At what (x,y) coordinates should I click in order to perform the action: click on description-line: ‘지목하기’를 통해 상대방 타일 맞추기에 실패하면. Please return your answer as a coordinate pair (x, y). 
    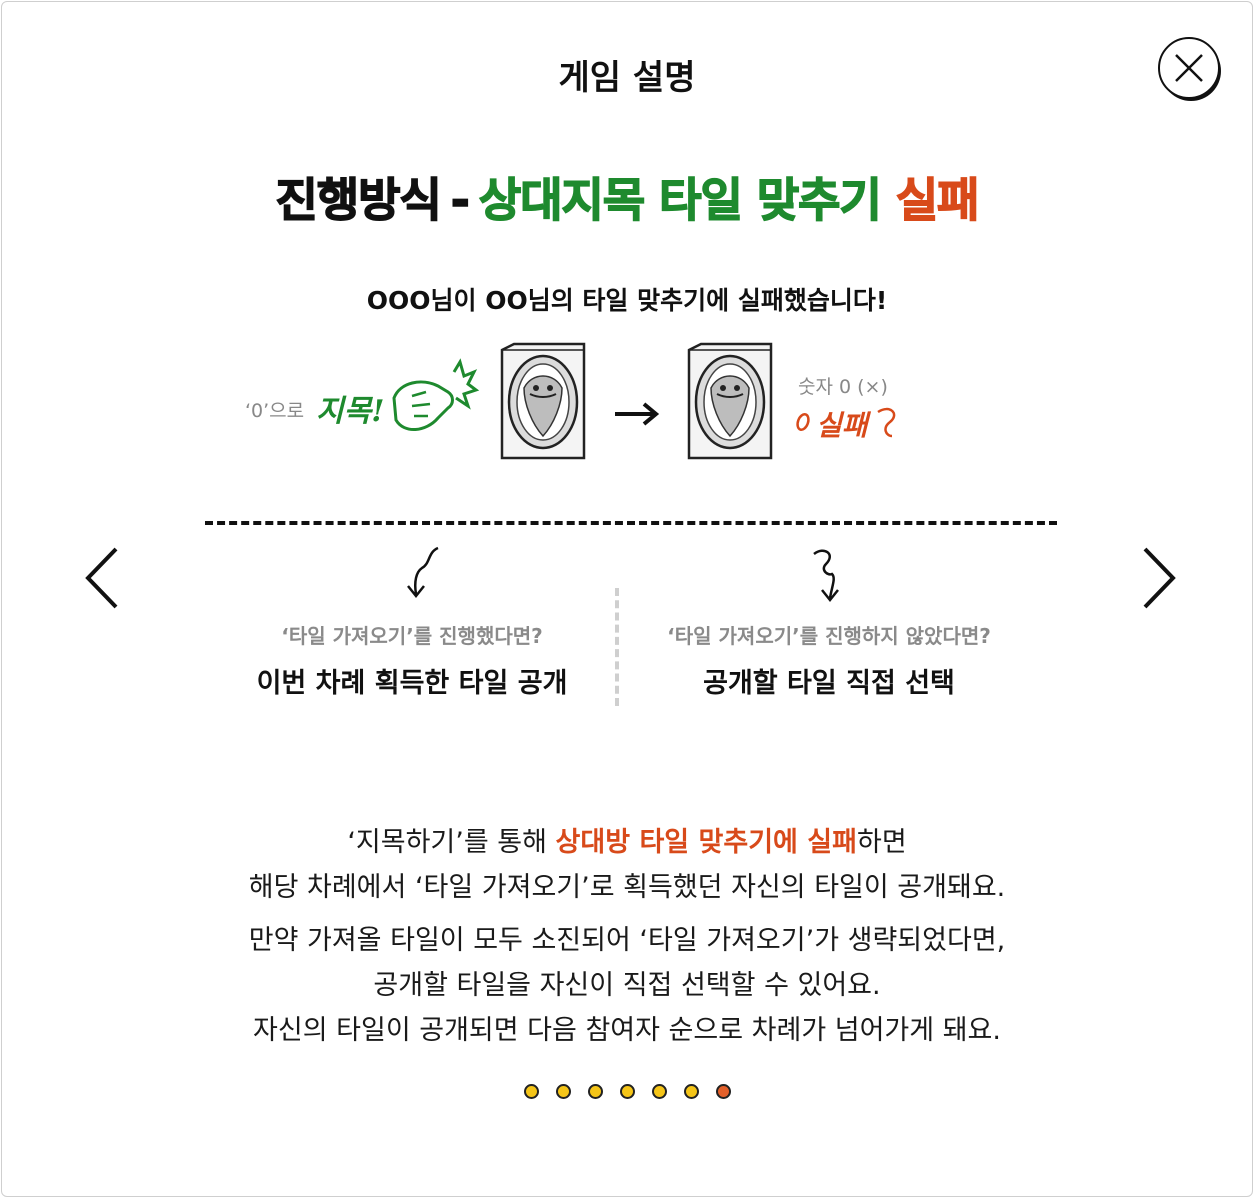
    Looking at the image, I should click on (627, 842).